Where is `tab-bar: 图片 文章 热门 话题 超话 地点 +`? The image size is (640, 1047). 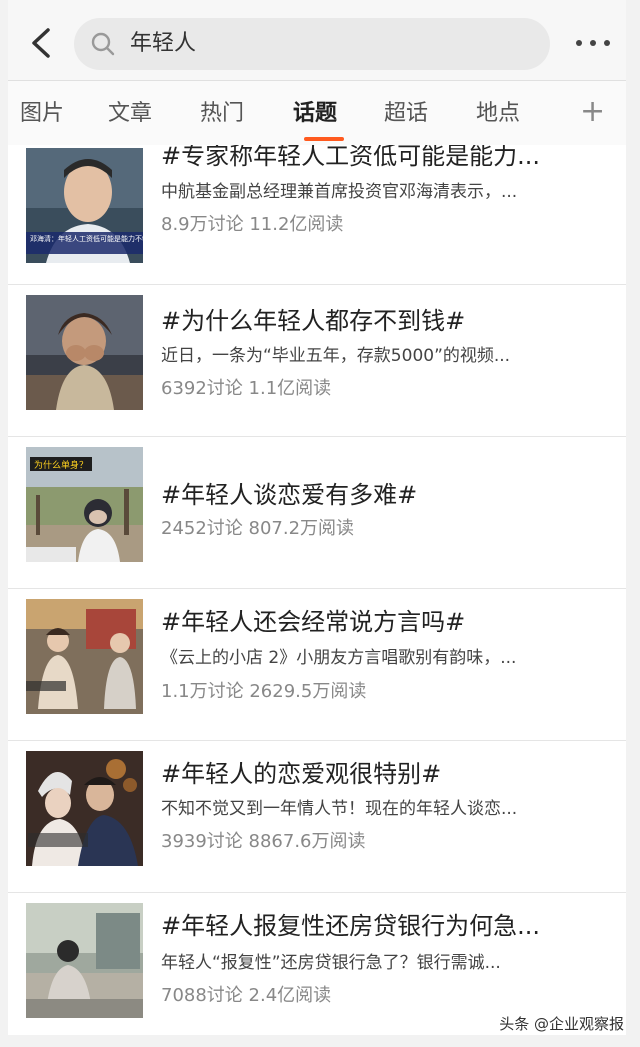 tab-bar: 图片 文章 热门 话题 超话 地点 + is located at coordinates (317, 113).